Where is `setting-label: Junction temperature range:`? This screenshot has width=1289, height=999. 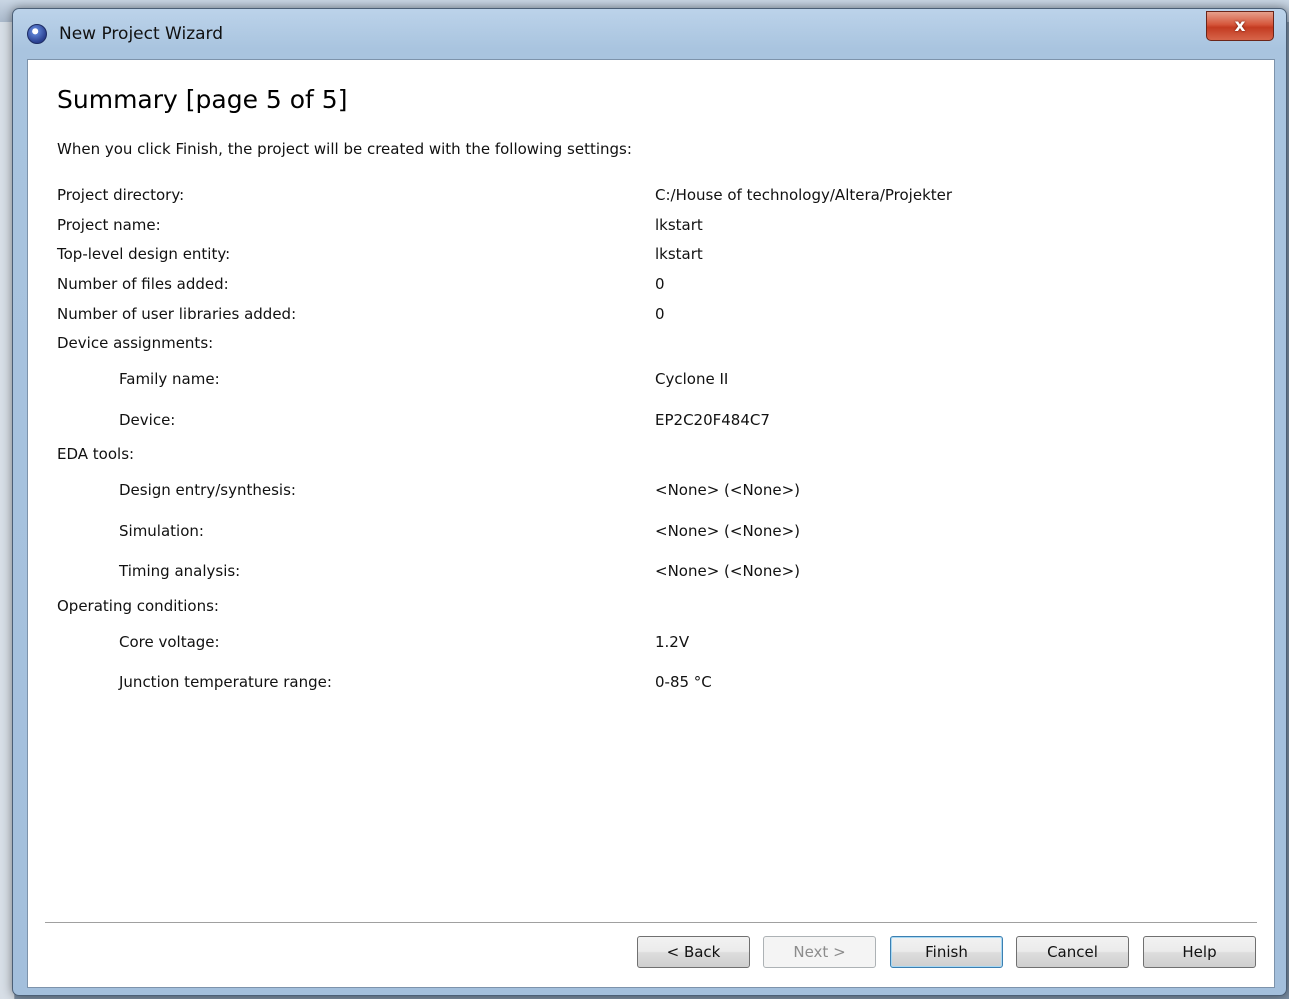 setting-label: Junction temperature range: is located at coordinates (225, 682).